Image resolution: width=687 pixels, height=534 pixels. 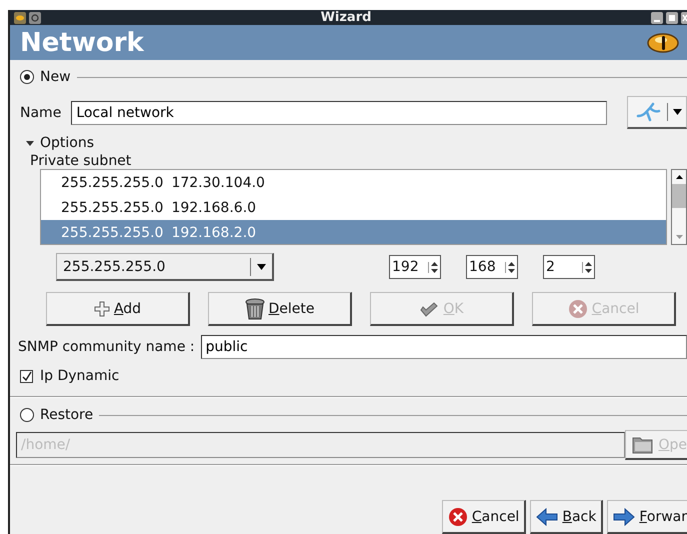 What do you see at coordinates (102, 308) in the screenshot?
I see `plus-icon` at bounding box center [102, 308].